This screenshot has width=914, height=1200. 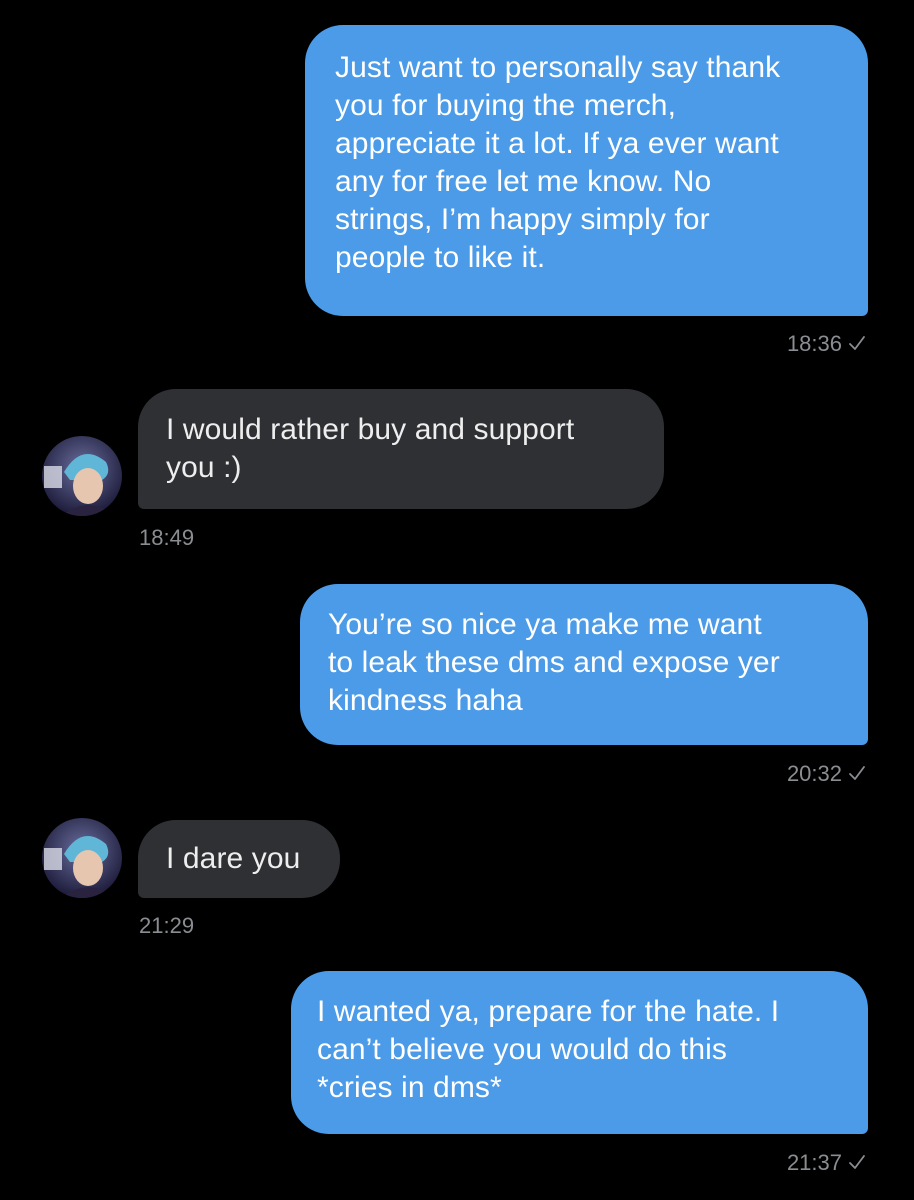 I want to click on message-timestamp: 18:36, so click(x=826, y=344).